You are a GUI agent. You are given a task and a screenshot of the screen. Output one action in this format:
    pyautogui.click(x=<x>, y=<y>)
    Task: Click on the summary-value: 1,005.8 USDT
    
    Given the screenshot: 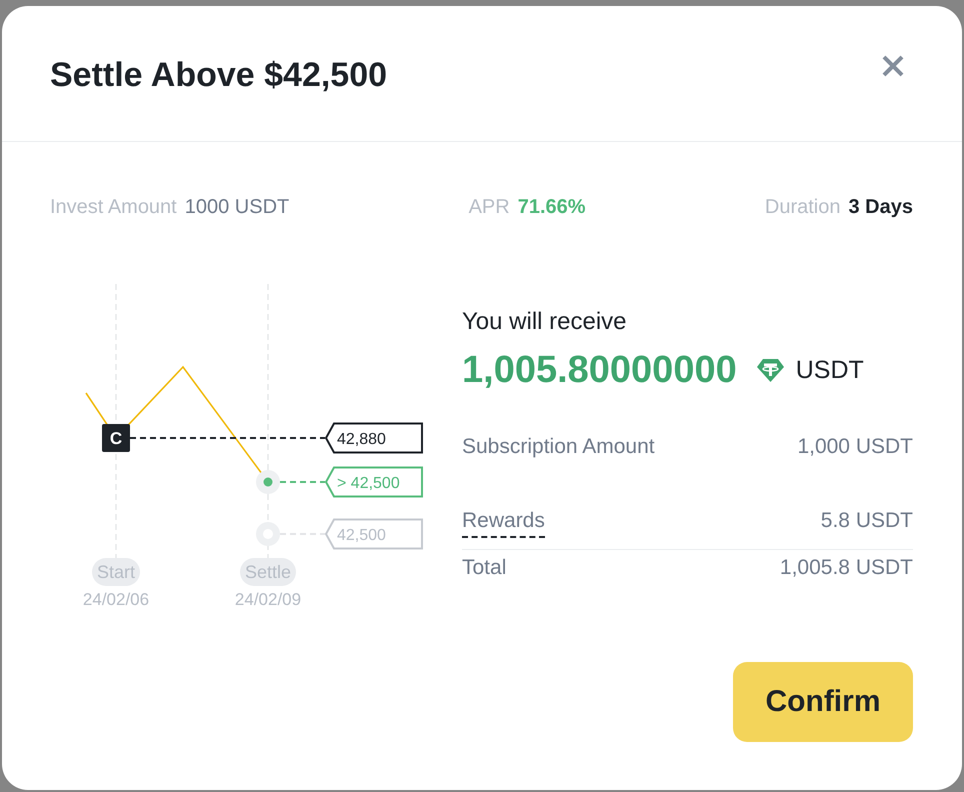 What is the action you would take?
    pyautogui.click(x=846, y=568)
    